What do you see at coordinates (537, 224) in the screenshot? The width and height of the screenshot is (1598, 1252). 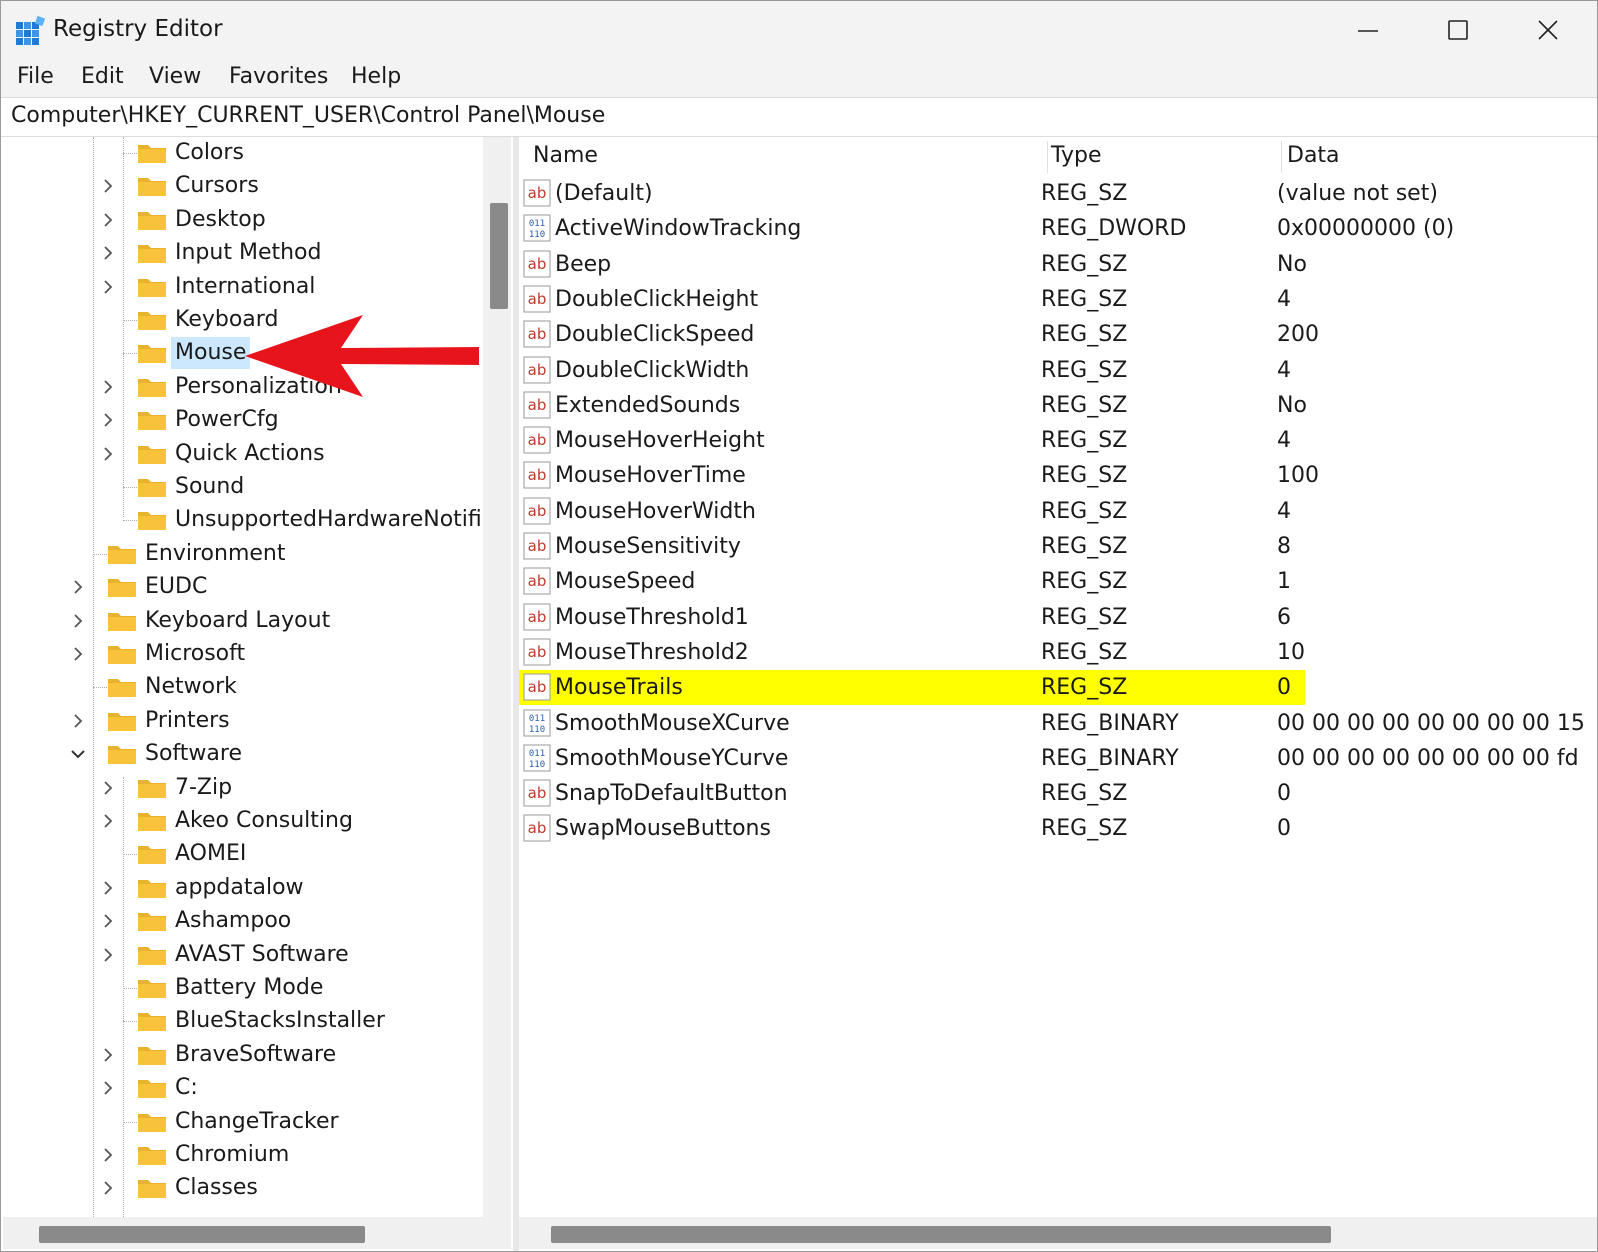 I see `svg-text: 011` at bounding box center [537, 224].